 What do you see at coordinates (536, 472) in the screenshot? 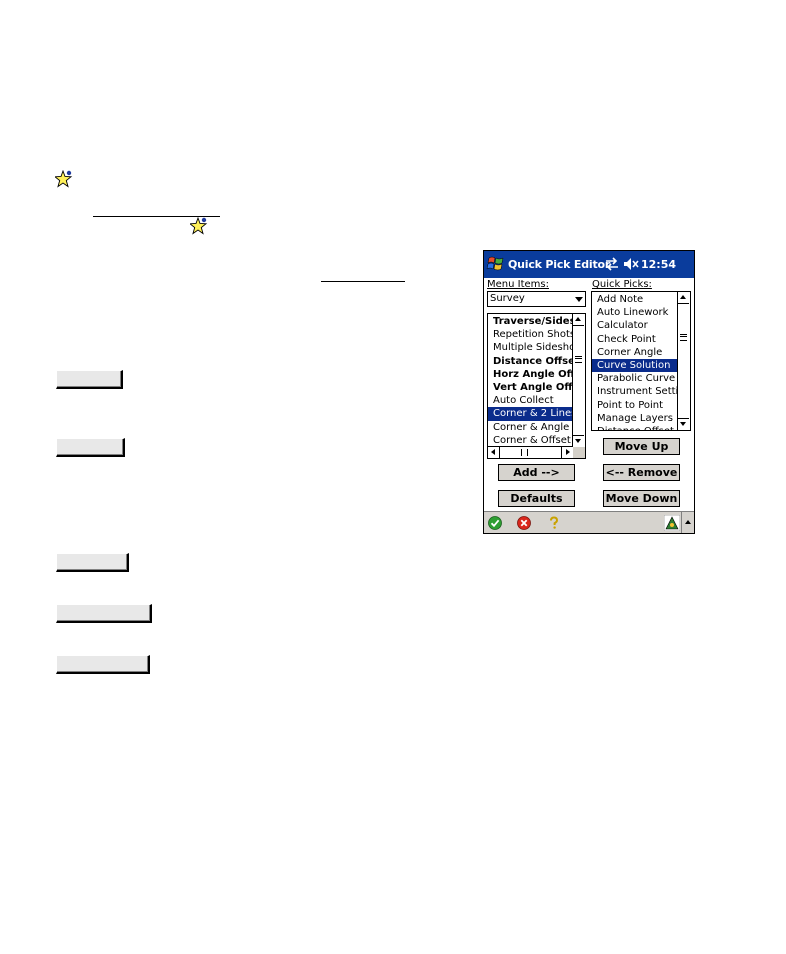
I see `add-button: Add -->` at bounding box center [536, 472].